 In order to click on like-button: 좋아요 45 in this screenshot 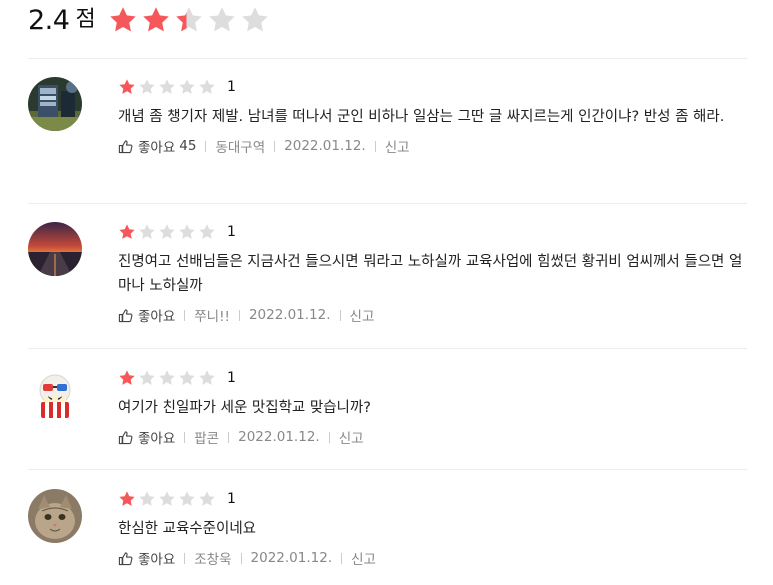, I will do `click(157, 146)`.